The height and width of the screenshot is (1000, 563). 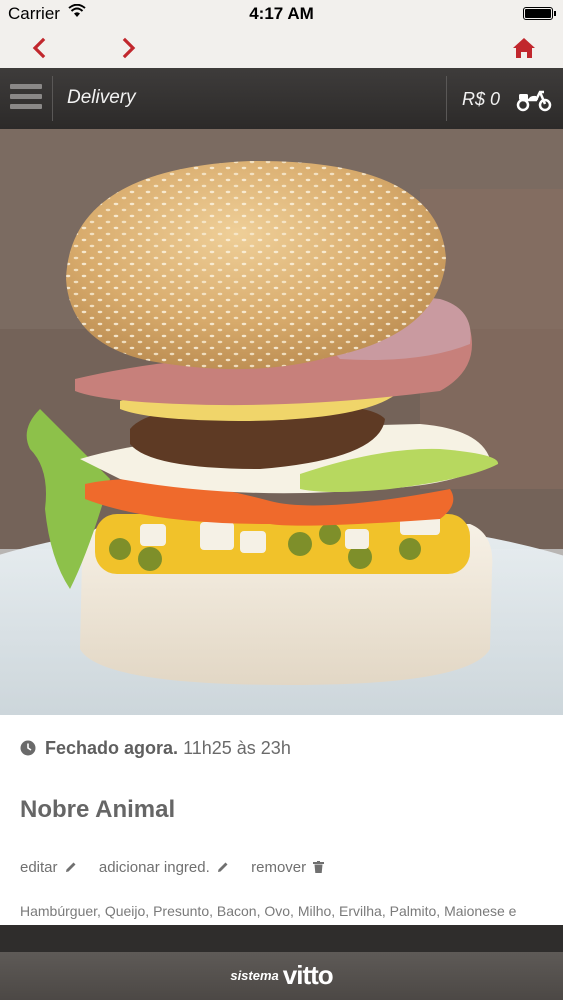 What do you see at coordinates (534, 99) in the screenshot?
I see `scooter-icon` at bounding box center [534, 99].